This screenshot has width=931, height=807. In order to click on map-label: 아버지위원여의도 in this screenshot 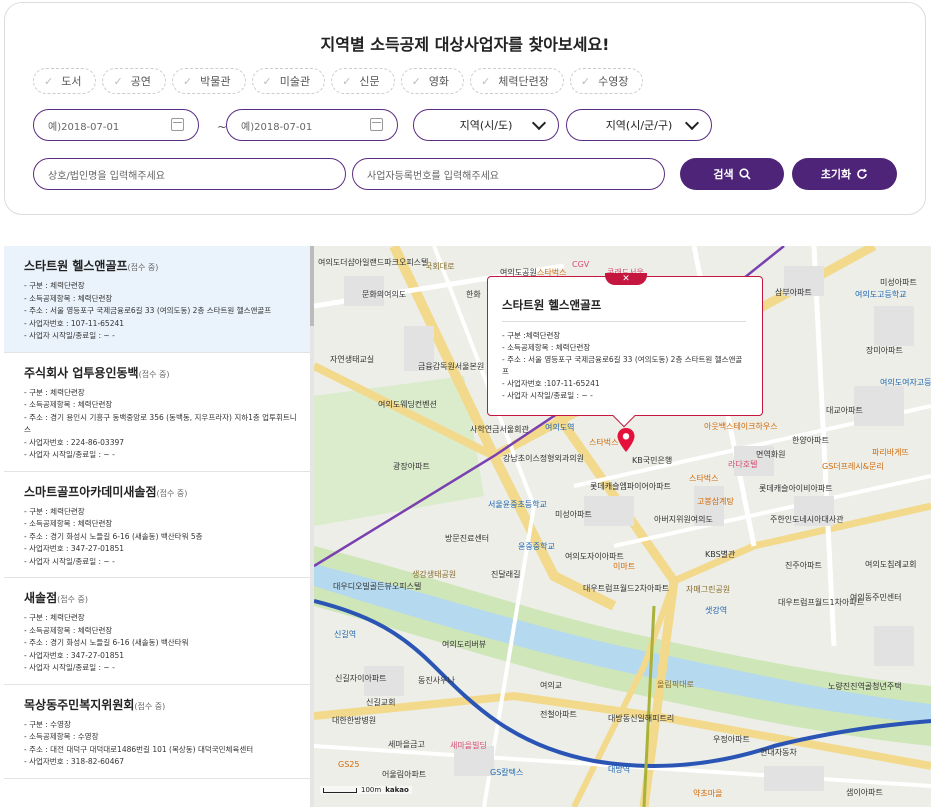, I will do `click(683, 519)`.